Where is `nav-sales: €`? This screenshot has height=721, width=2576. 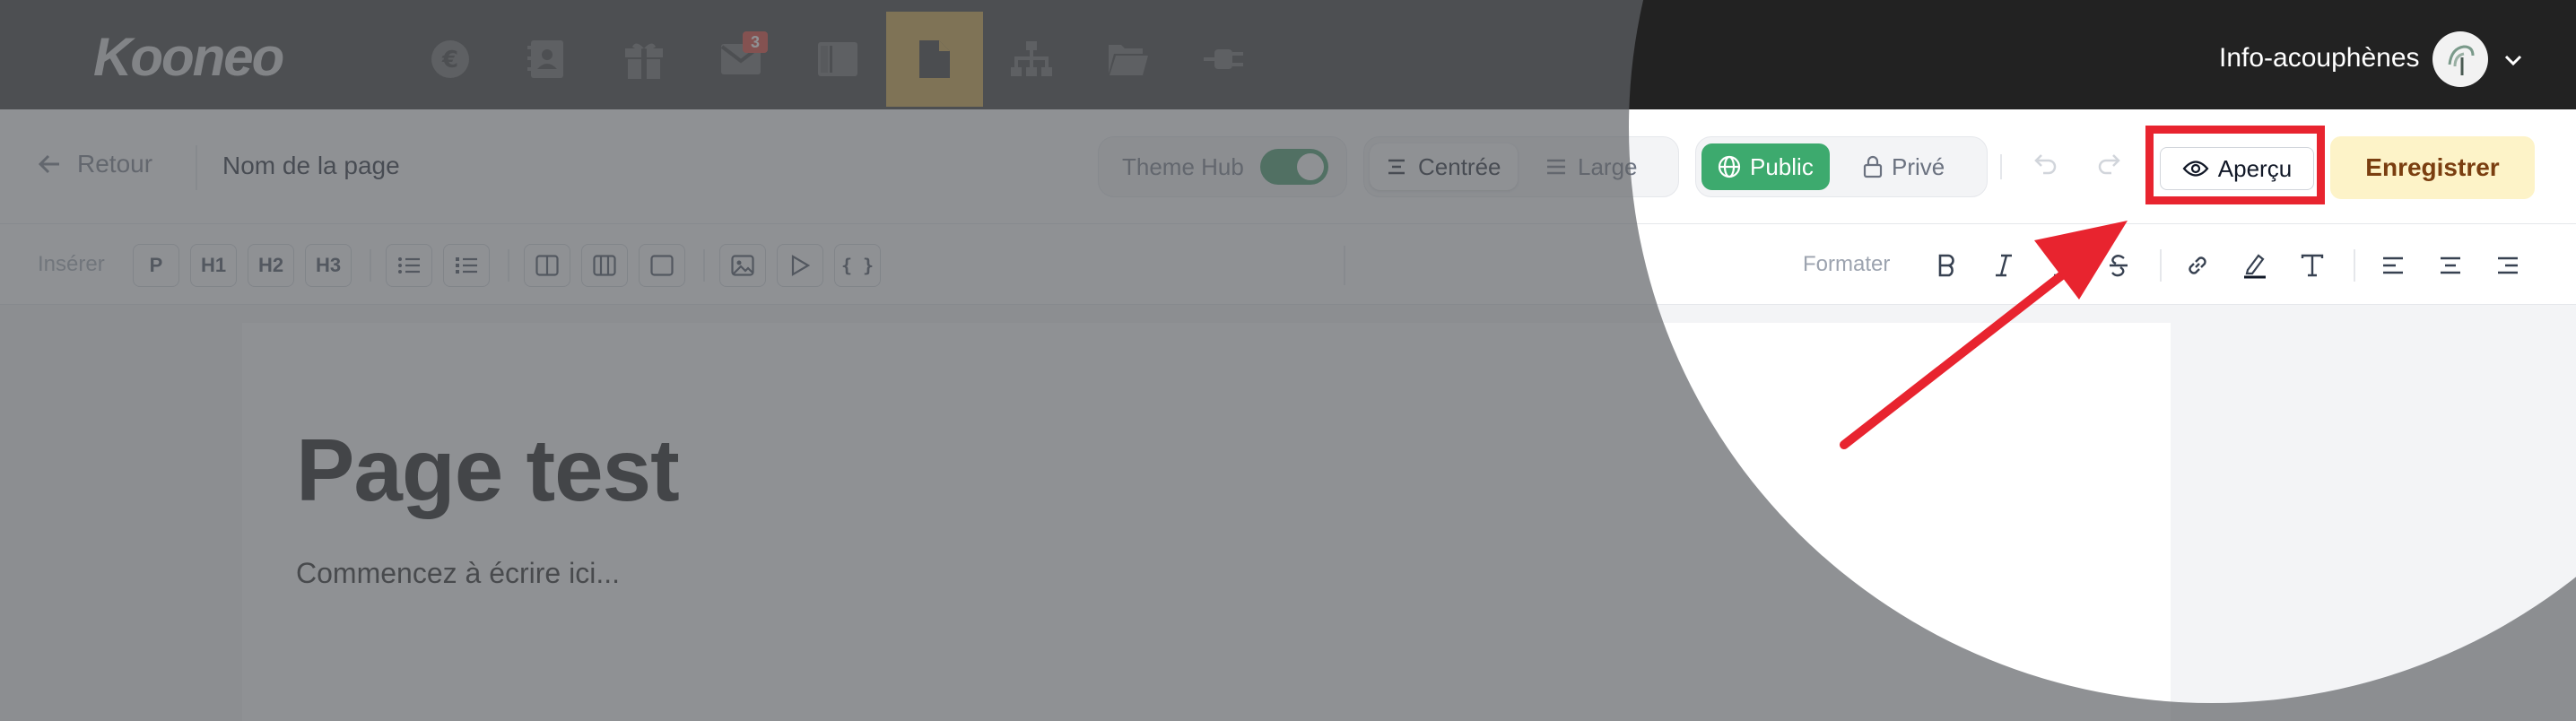
nav-sales: € is located at coordinates (450, 59).